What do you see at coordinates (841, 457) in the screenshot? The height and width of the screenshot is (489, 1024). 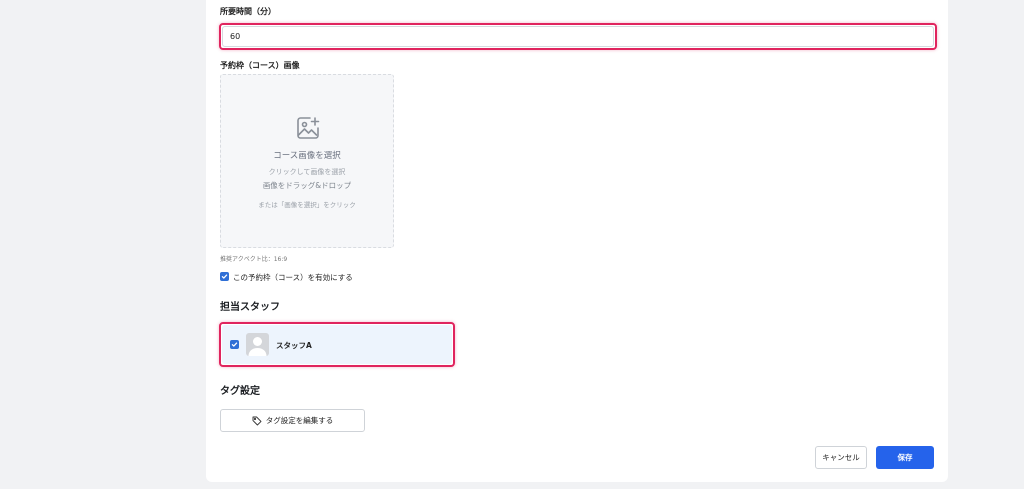 I see `cancel-button: キャンセル` at bounding box center [841, 457].